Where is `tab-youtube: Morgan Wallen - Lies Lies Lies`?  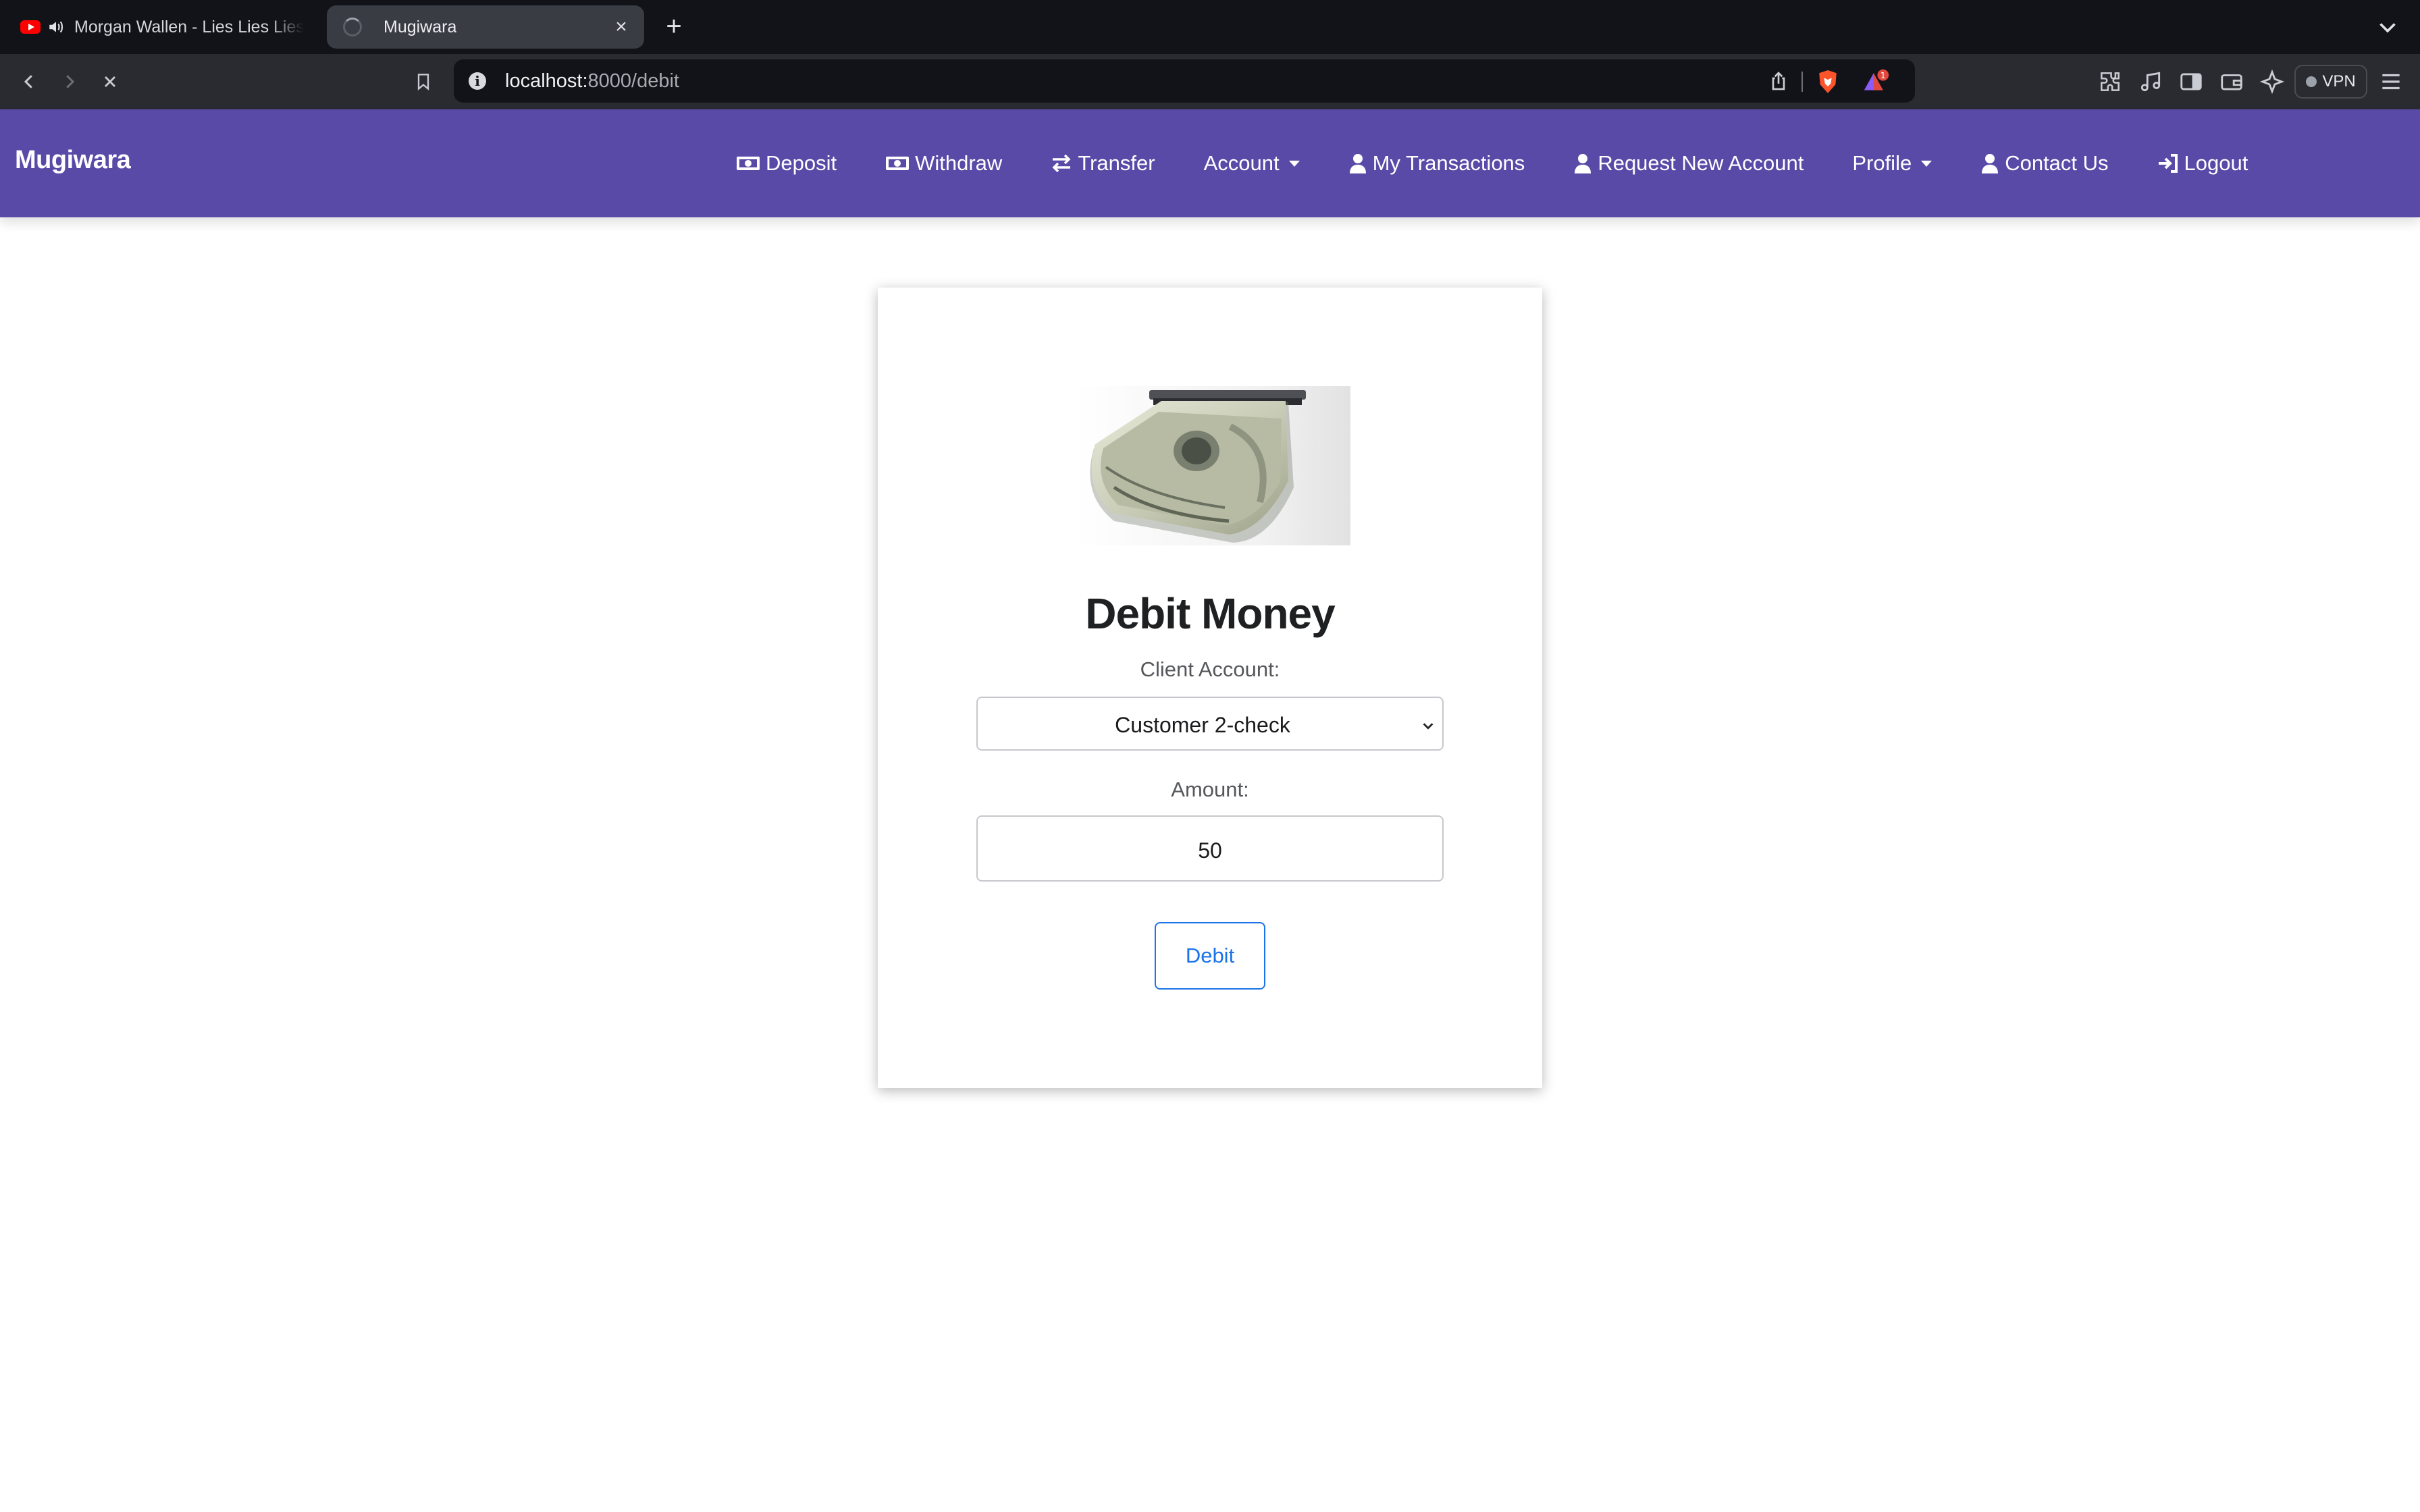
tab-youtube: Morgan Wallen - Lies Lies Lies is located at coordinates (166, 27).